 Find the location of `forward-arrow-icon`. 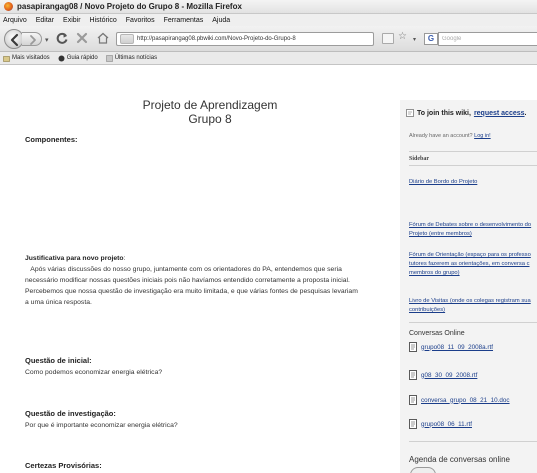

forward-arrow-icon is located at coordinates (33, 40).